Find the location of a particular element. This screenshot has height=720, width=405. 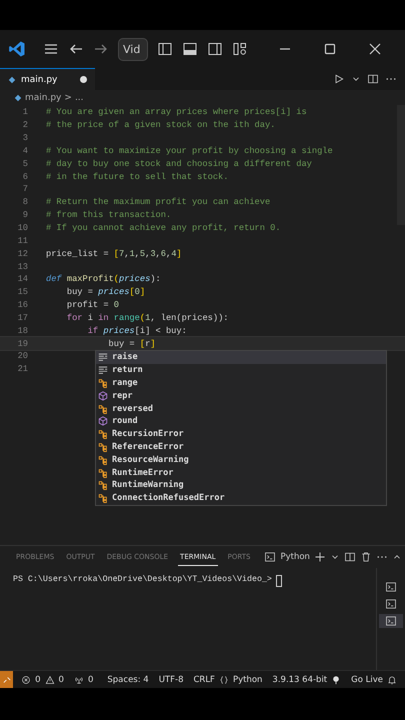

status-item: CRLF is located at coordinates (204, 679).